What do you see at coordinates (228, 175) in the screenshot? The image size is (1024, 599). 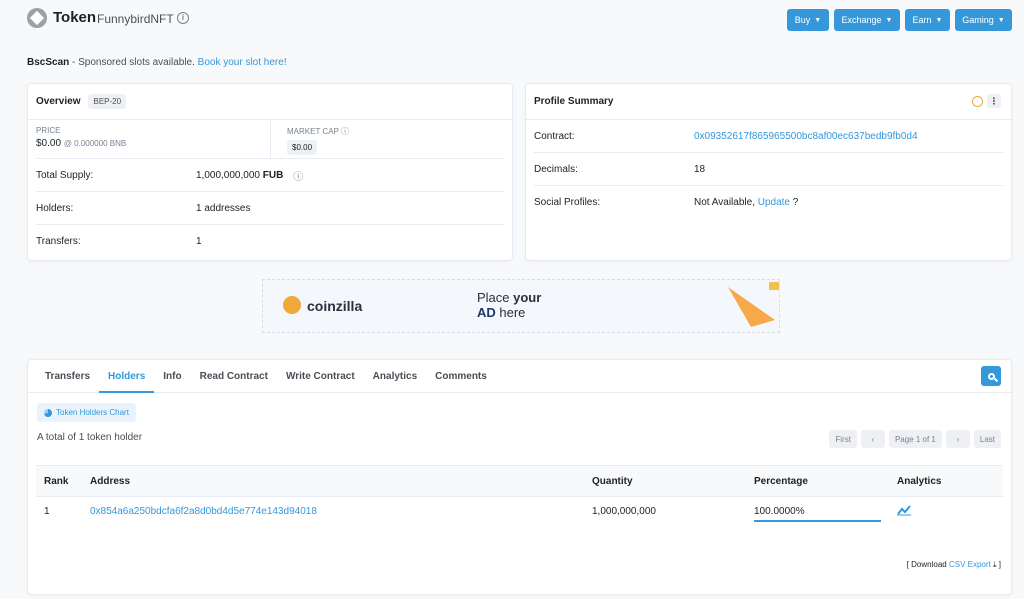 I see `total-supply-value: 1,000,000,000` at bounding box center [228, 175].